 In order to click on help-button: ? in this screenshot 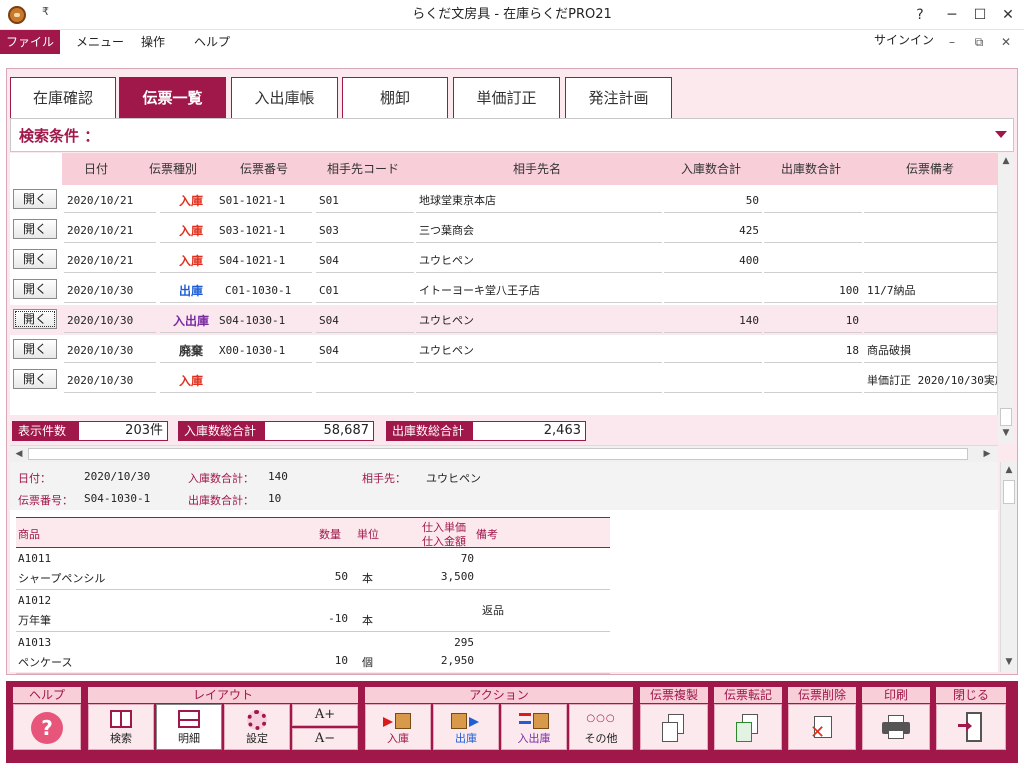, I will do `click(920, 15)`.